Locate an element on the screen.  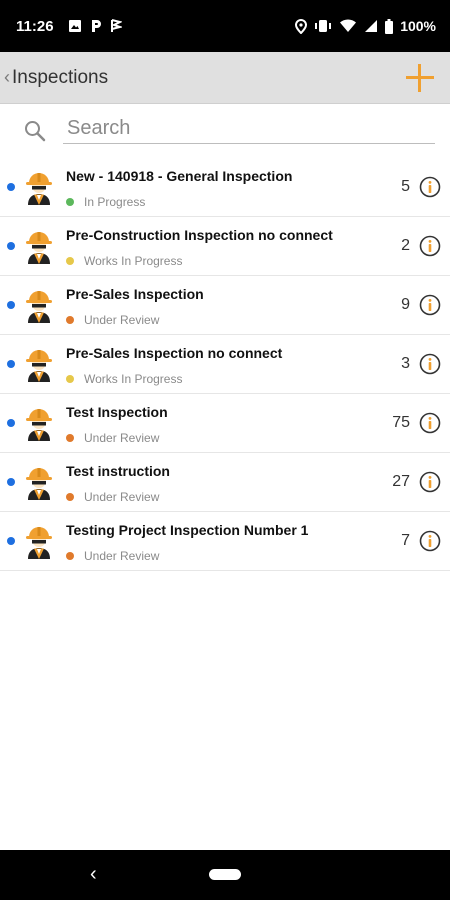
inspection-title: Test instruction is located at coordinates (118, 471).